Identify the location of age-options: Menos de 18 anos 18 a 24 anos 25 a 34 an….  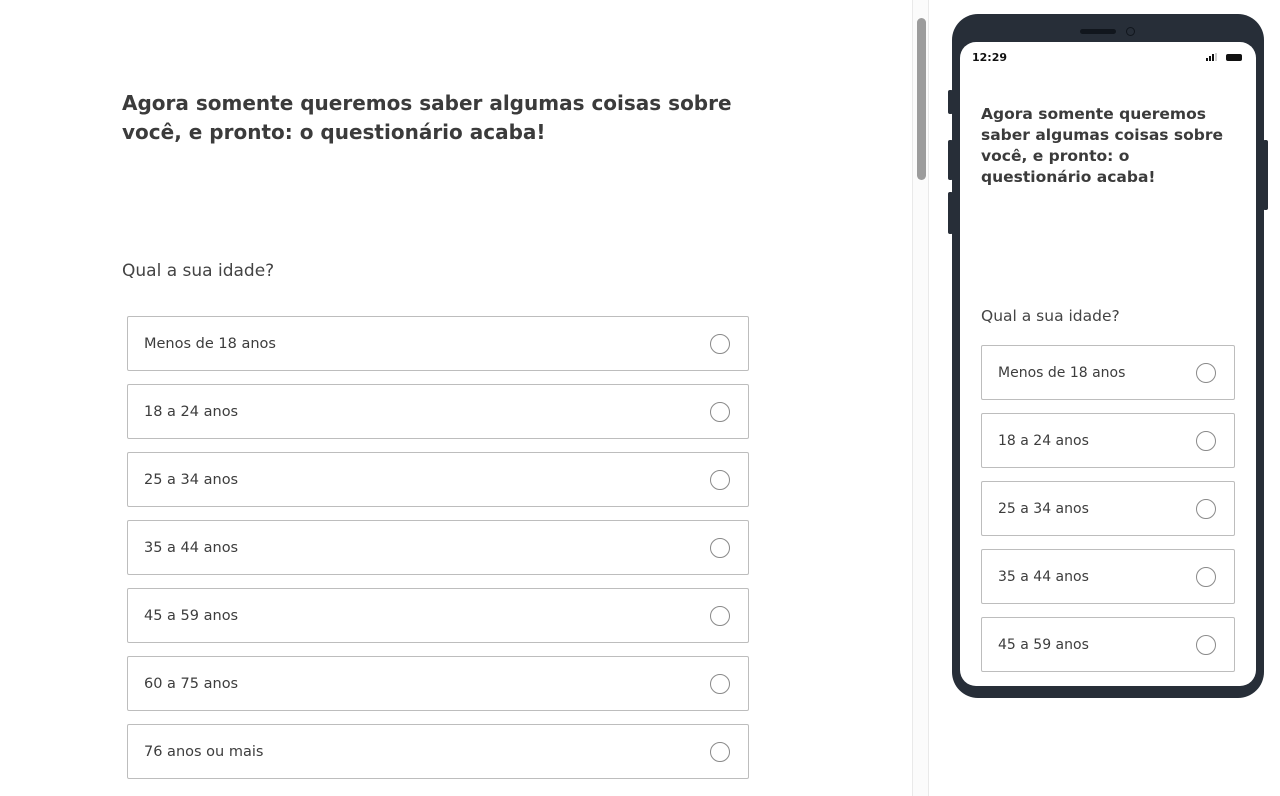
(1108, 515).